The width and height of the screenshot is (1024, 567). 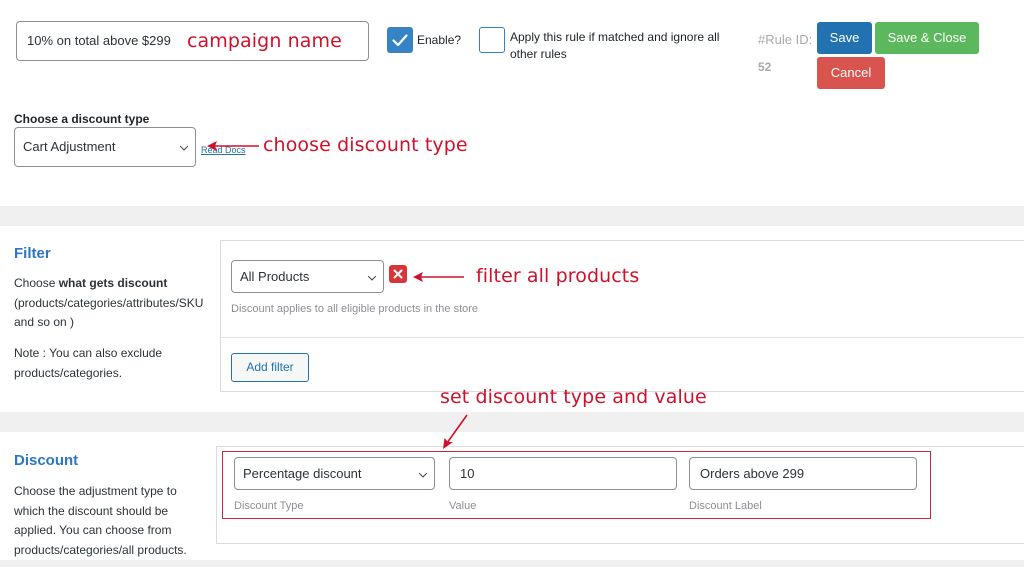 I want to click on discount-type-dropdown-value: Percentage discount, so click(x=302, y=473).